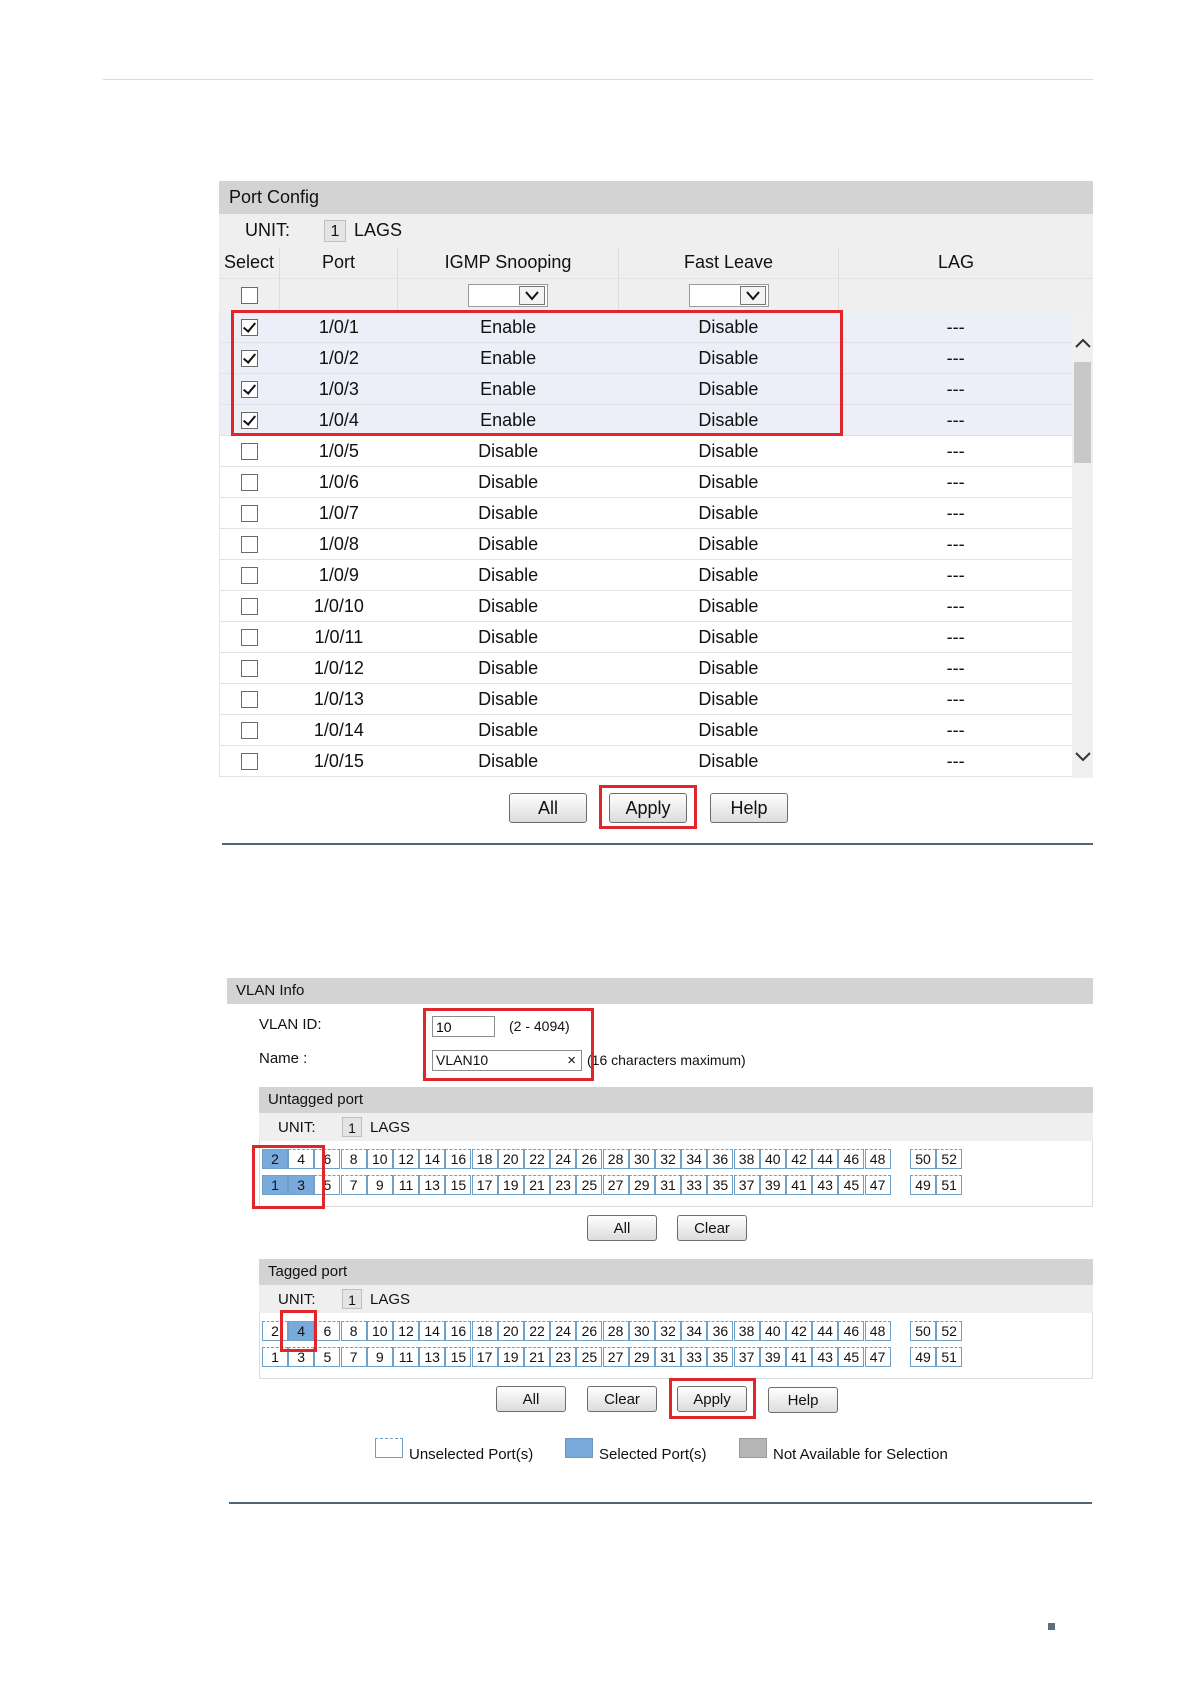  I want to click on port-20-button: 20, so click(510, 1331).